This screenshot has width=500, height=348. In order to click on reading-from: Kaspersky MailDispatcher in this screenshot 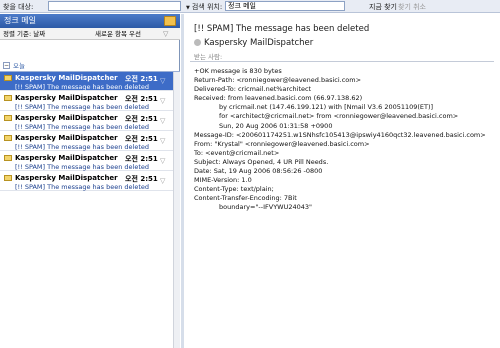, I will do `click(253, 43)`.